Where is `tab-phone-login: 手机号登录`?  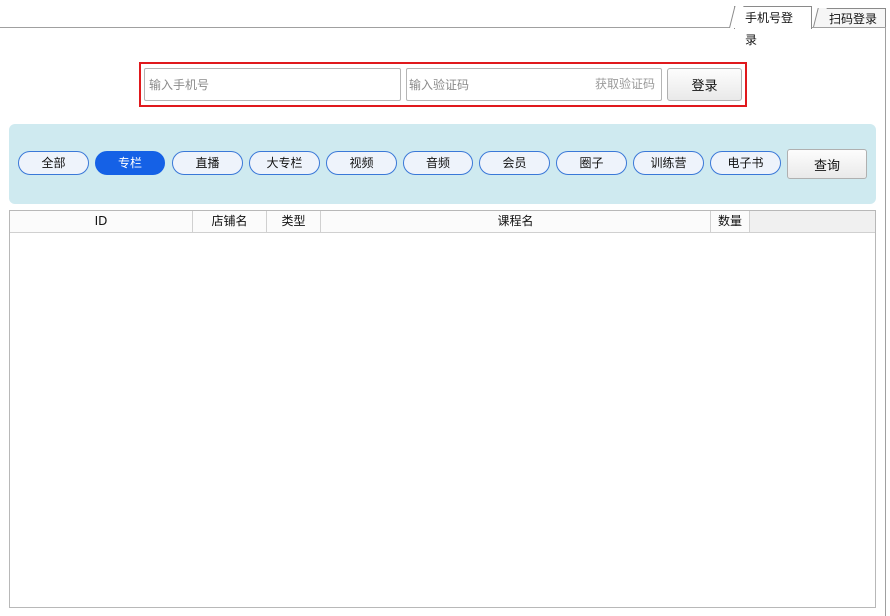 tab-phone-login: 手机号登录 is located at coordinates (773, 26).